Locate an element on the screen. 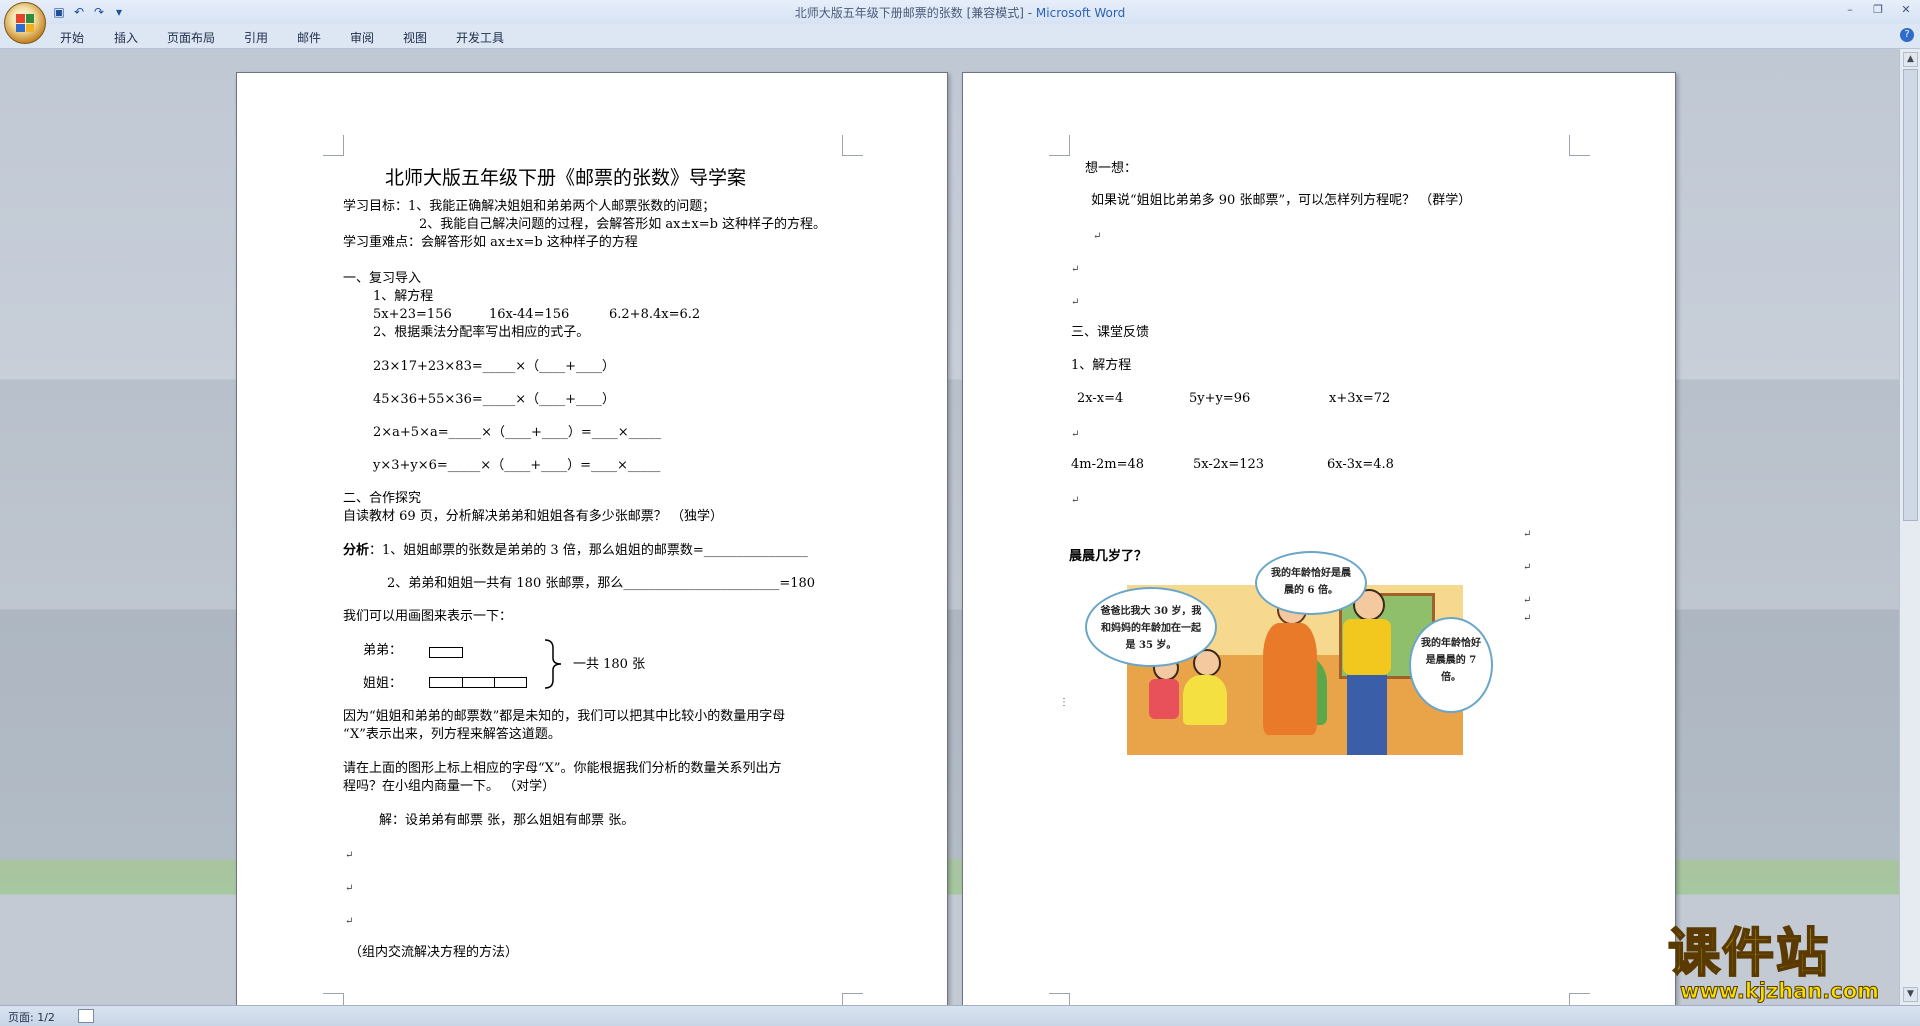 This screenshot has height=1026, width=1920. proofing-icon is located at coordinates (86, 1016).